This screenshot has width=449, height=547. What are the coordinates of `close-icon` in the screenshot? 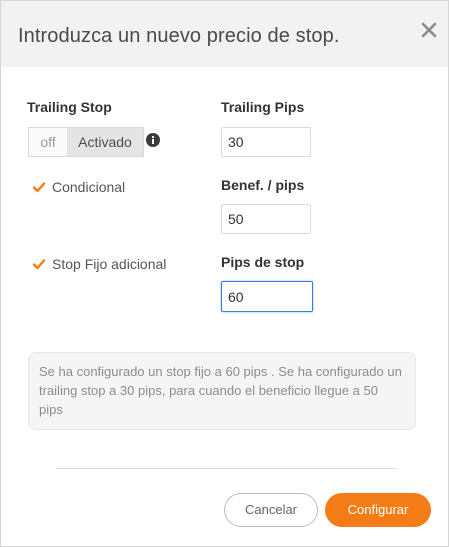 It's located at (429, 30).